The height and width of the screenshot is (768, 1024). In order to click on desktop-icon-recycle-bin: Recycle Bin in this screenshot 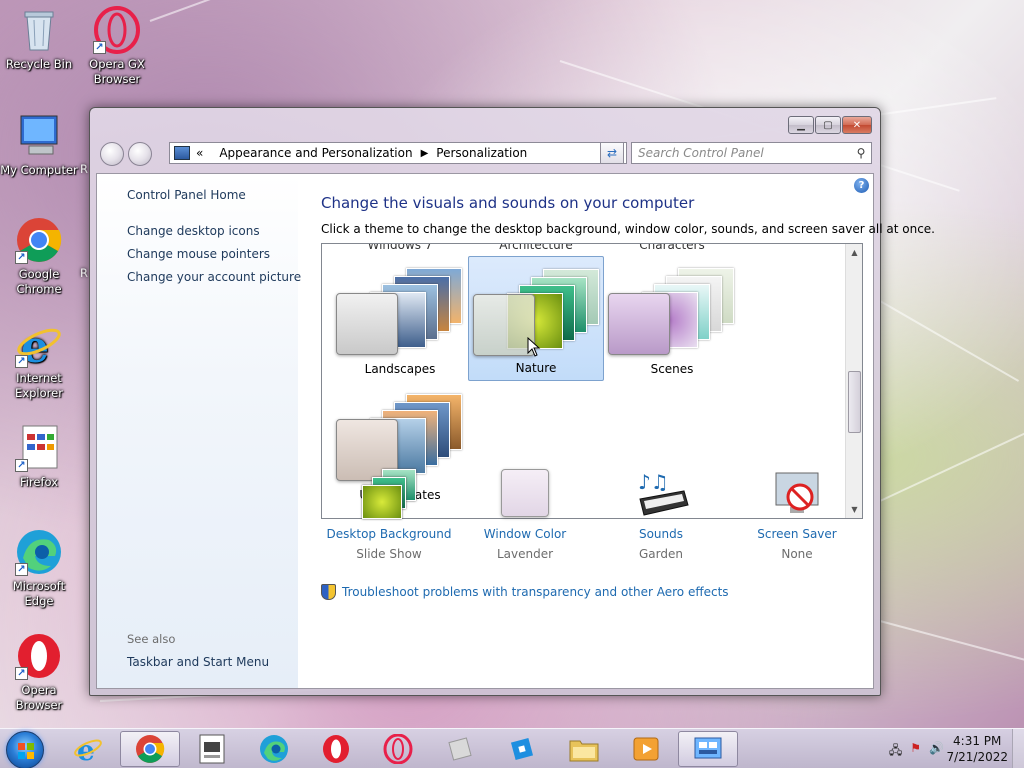, I will do `click(39, 39)`.